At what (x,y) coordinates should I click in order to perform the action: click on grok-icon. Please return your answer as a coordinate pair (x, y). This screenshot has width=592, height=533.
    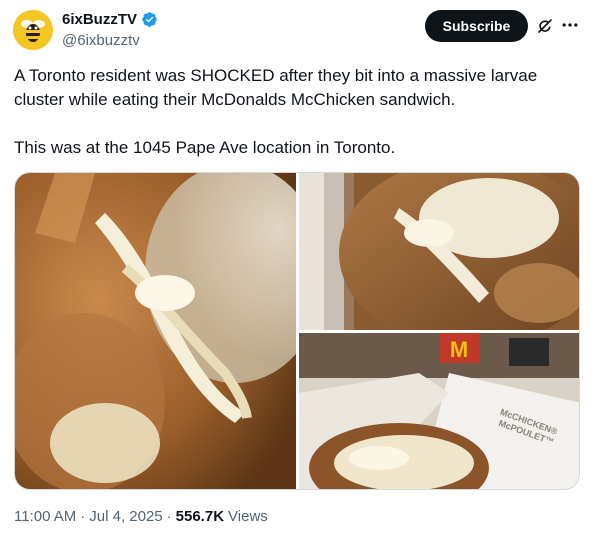
    Looking at the image, I should click on (545, 26).